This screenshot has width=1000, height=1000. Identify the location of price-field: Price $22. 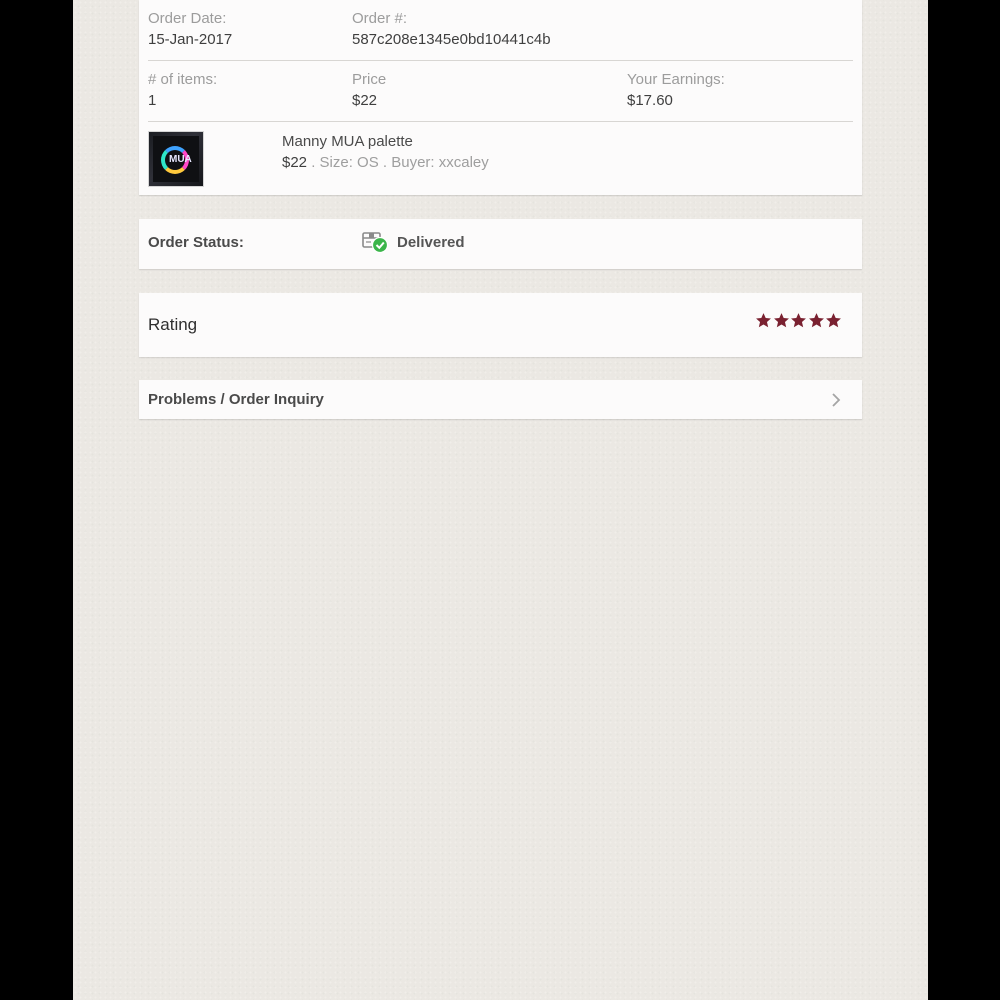
(369, 91).